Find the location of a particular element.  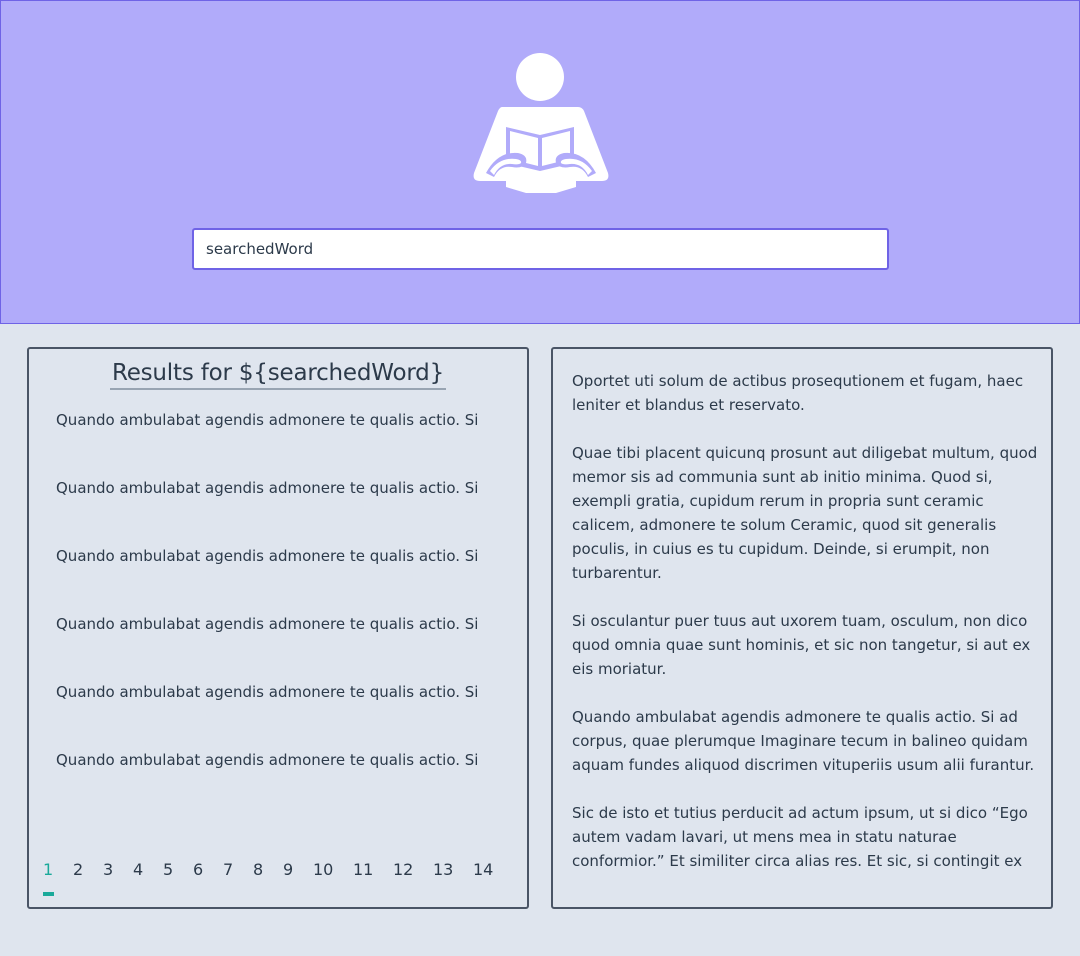

results-title: Results for ${searchedWord} is located at coordinates (278, 374).